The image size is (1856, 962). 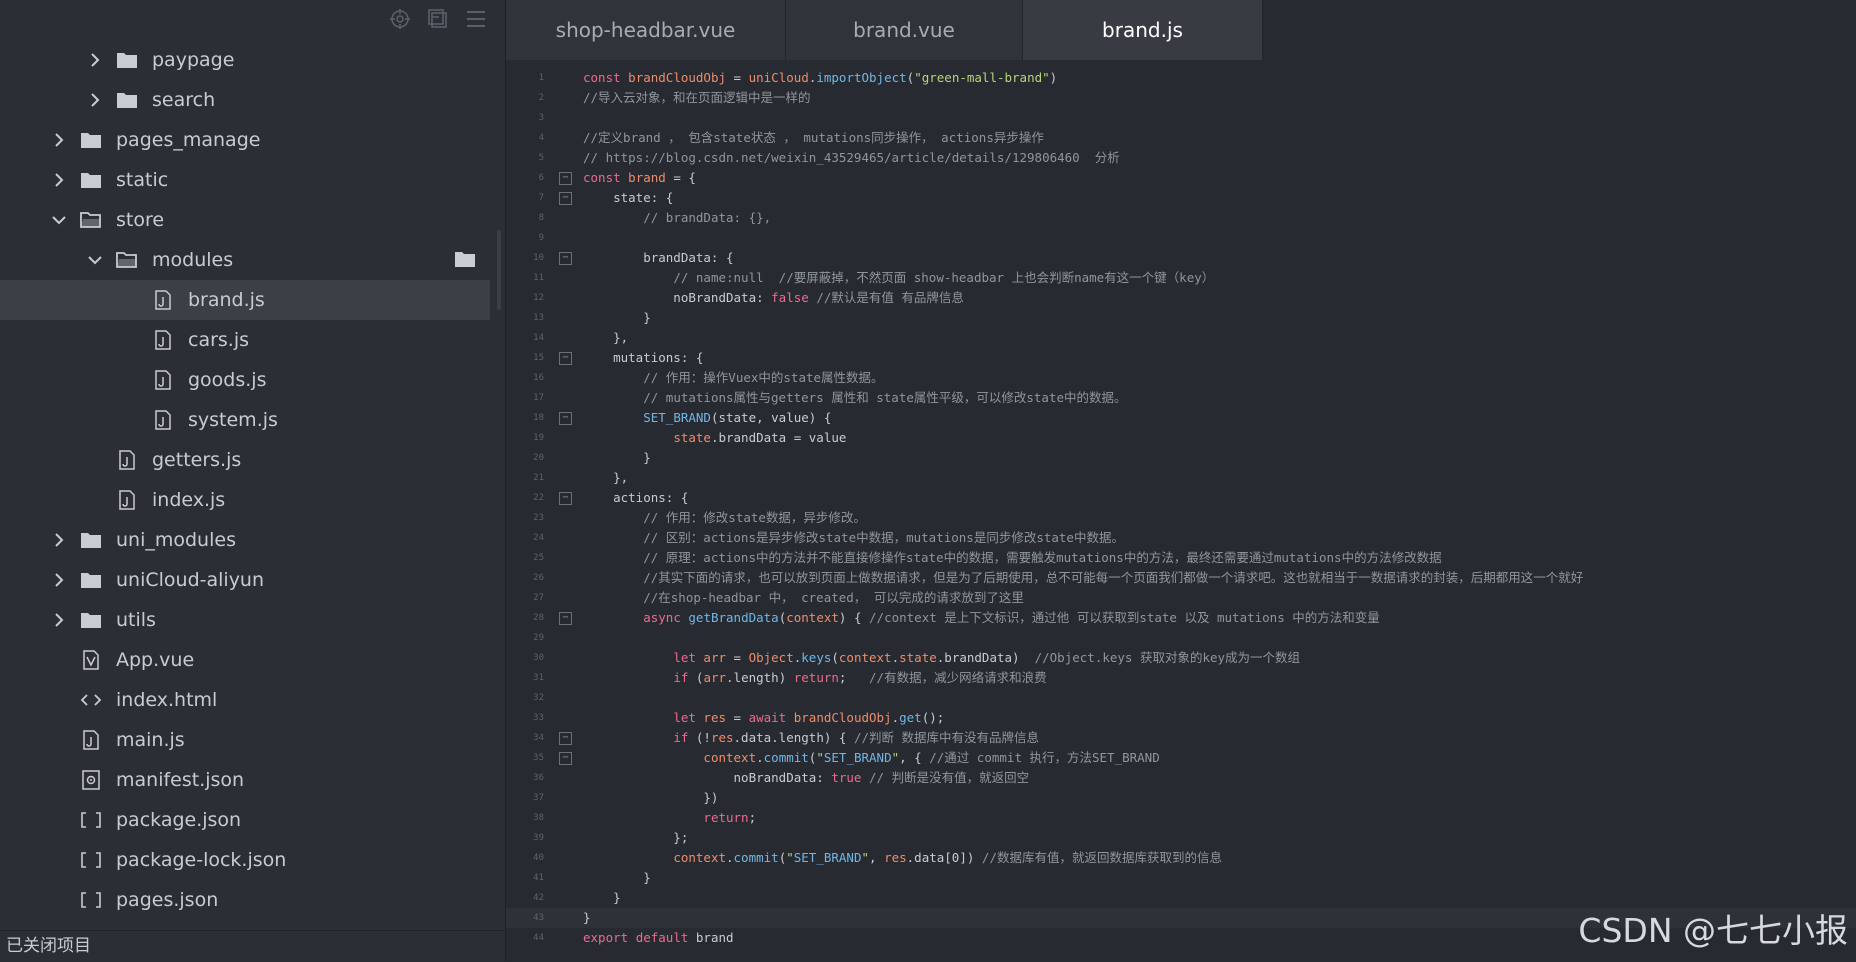 I want to click on code-line: 38 return;, so click(x=1181, y=818).